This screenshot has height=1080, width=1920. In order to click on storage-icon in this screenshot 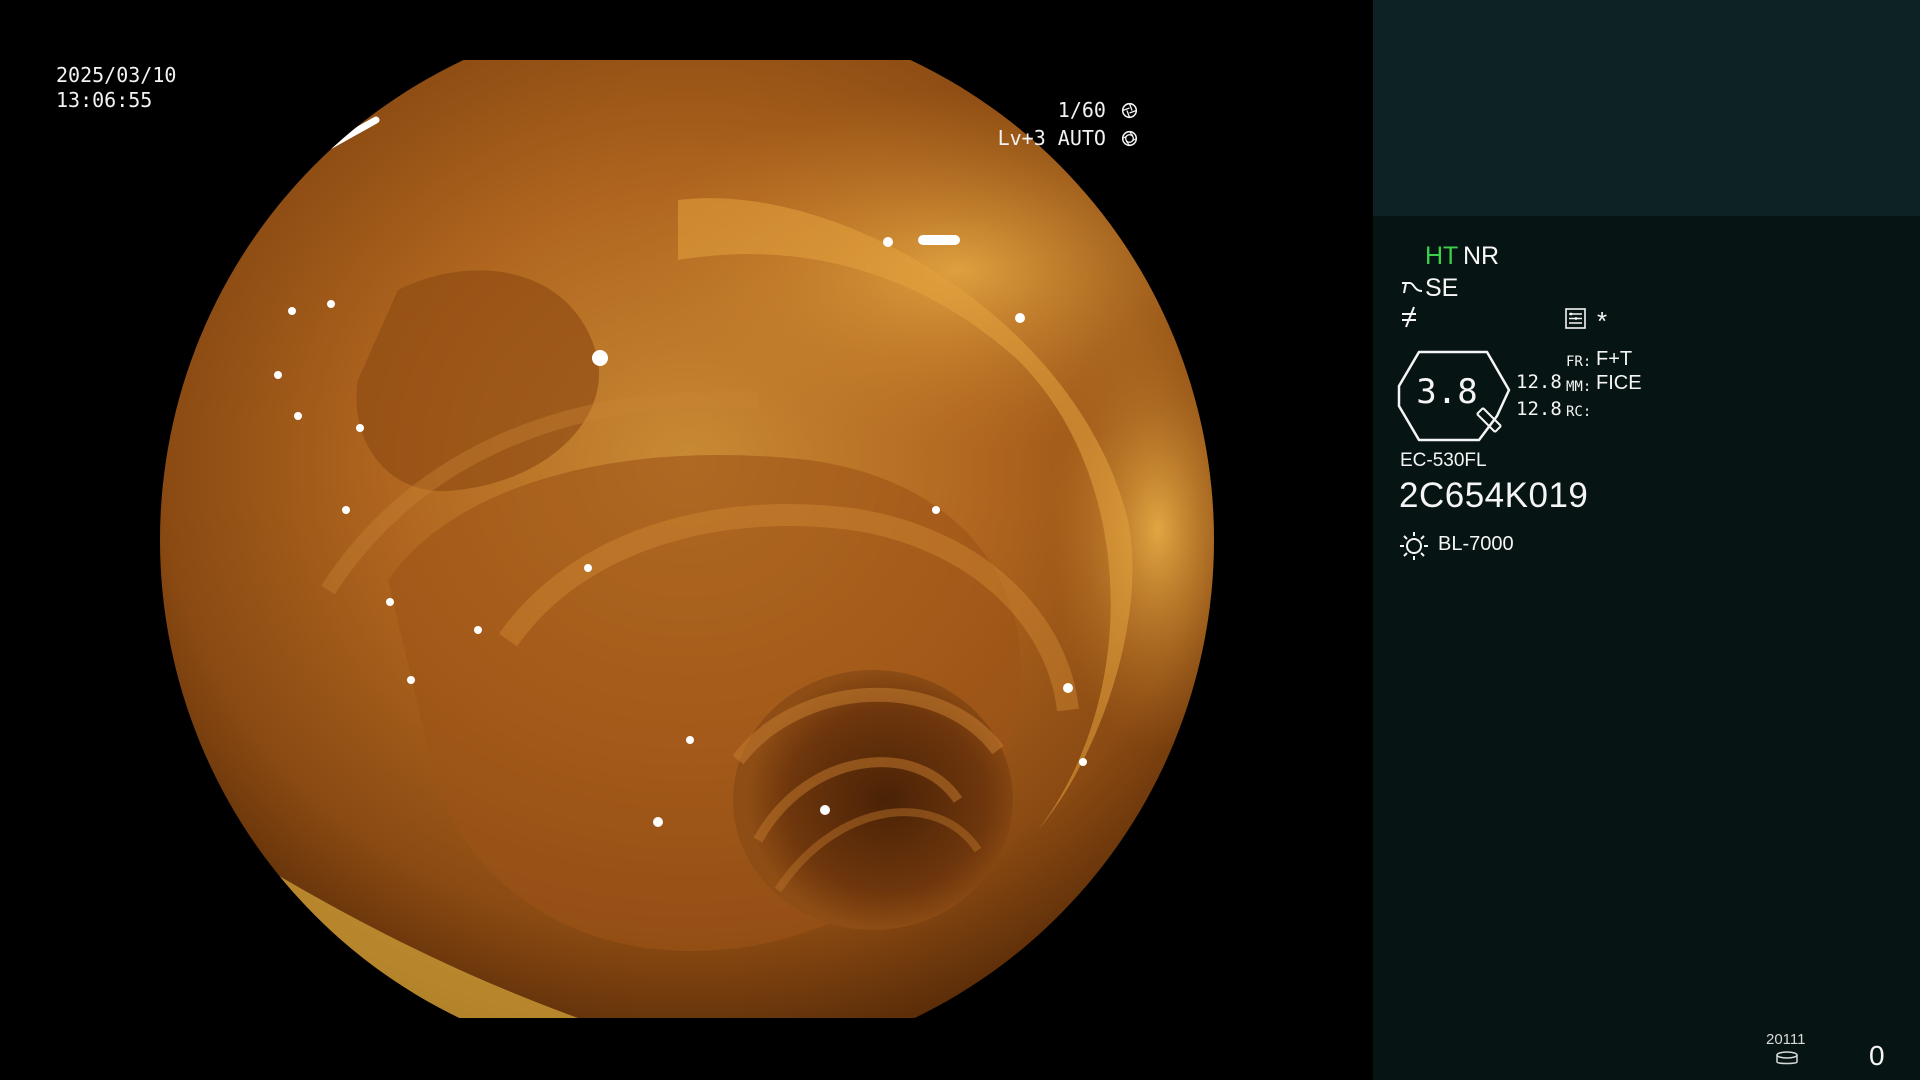, I will do `click(1787, 1058)`.